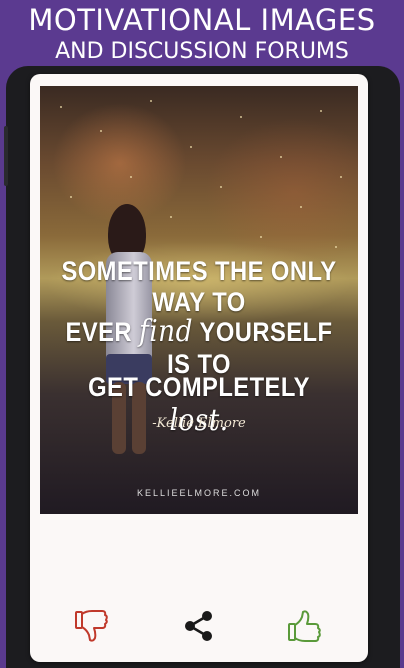  I want to click on thumbs-up-icon, so click(304, 626).